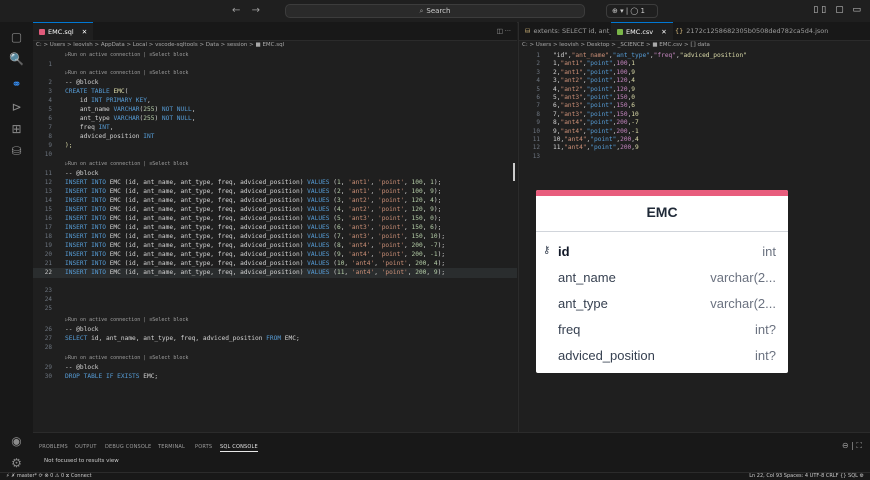 This screenshot has height=480, width=870. What do you see at coordinates (514, 172) in the screenshot?
I see `split-sash` at bounding box center [514, 172].